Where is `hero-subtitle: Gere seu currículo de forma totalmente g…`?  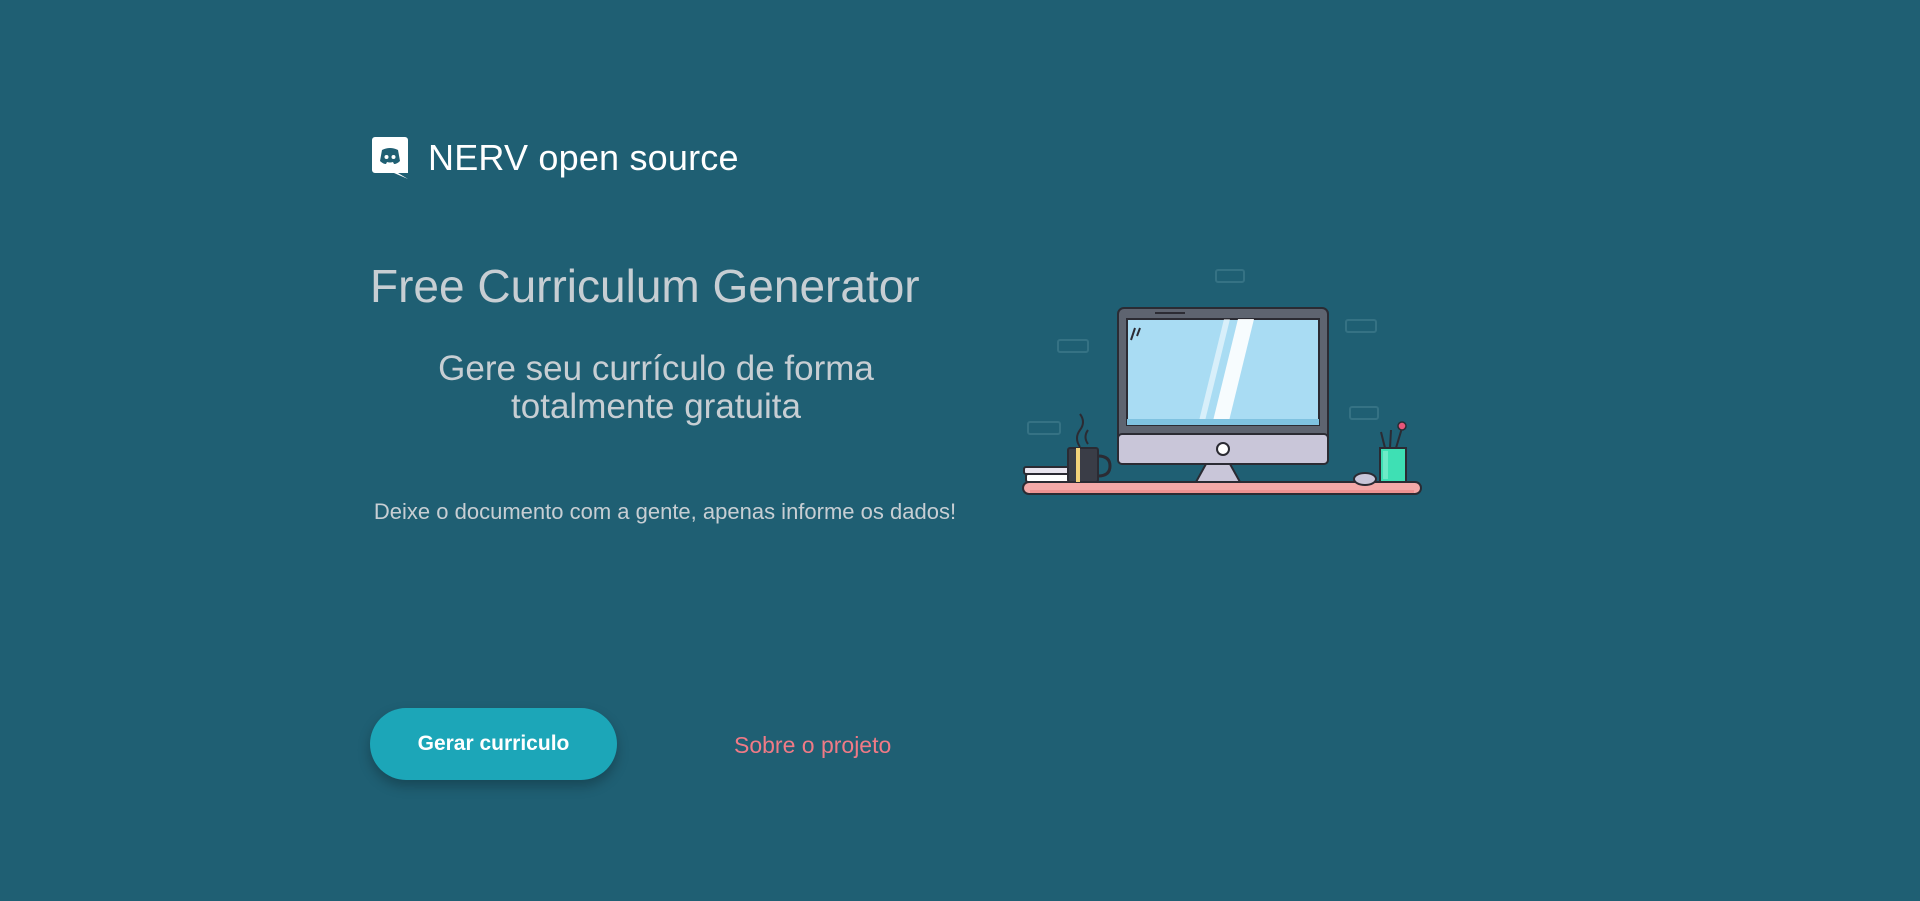 hero-subtitle: Gere seu currículo de forma totalmente g… is located at coordinates (656, 387).